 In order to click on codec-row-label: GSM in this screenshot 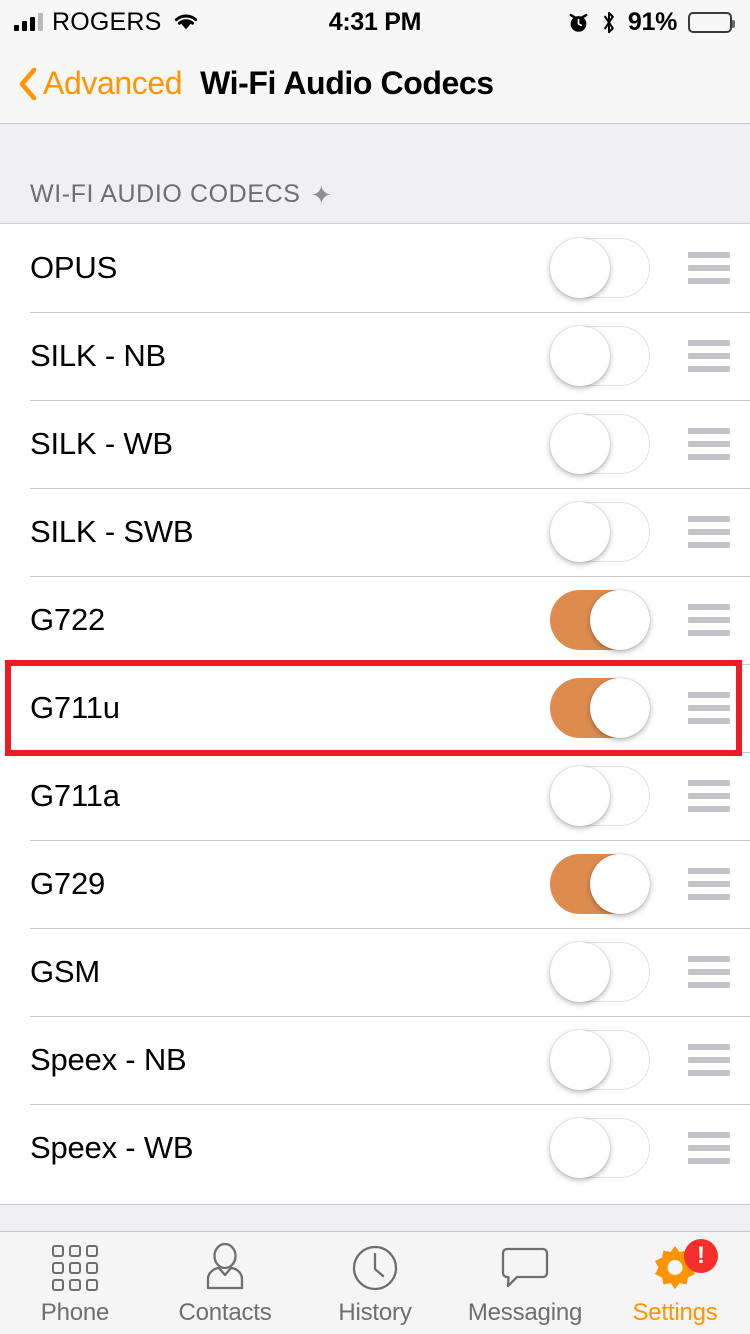, I will do `click(65, 971)`.